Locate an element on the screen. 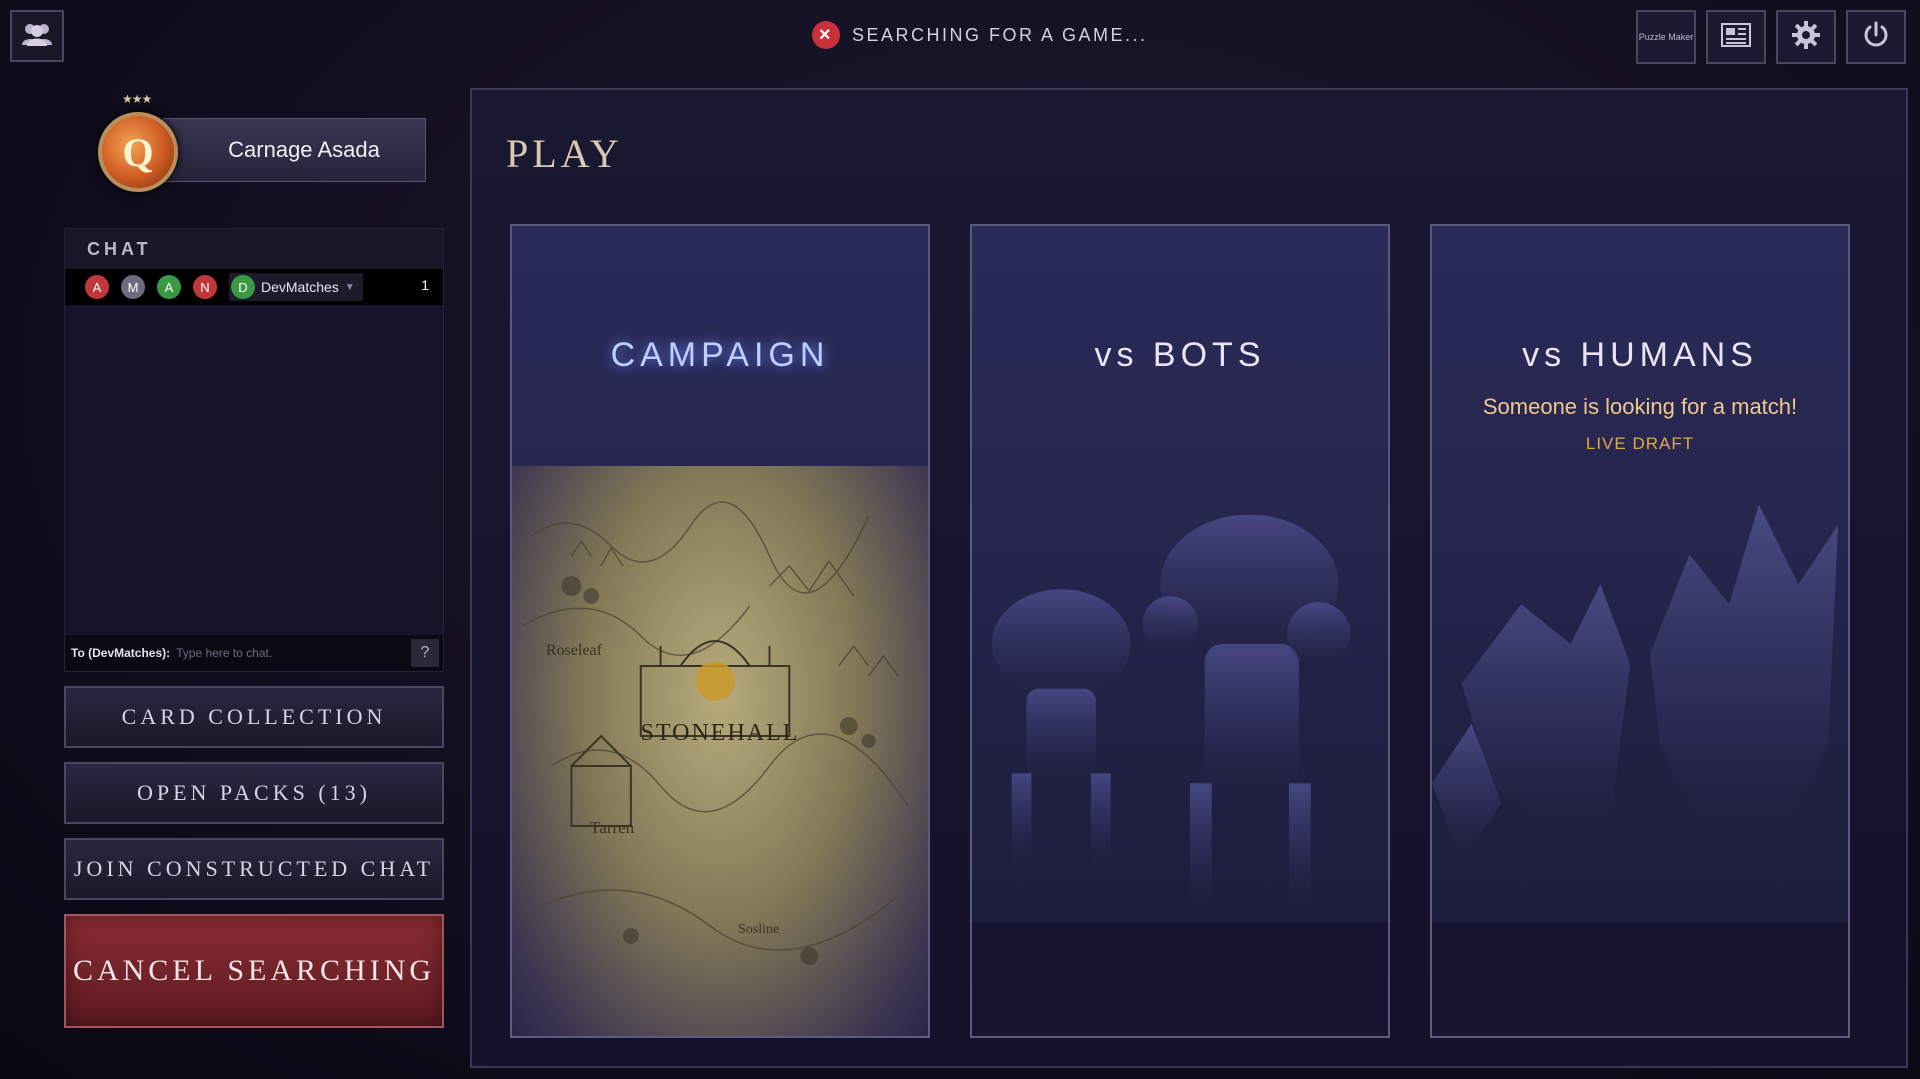  gear-icon is located at coordinates (1806, 37).